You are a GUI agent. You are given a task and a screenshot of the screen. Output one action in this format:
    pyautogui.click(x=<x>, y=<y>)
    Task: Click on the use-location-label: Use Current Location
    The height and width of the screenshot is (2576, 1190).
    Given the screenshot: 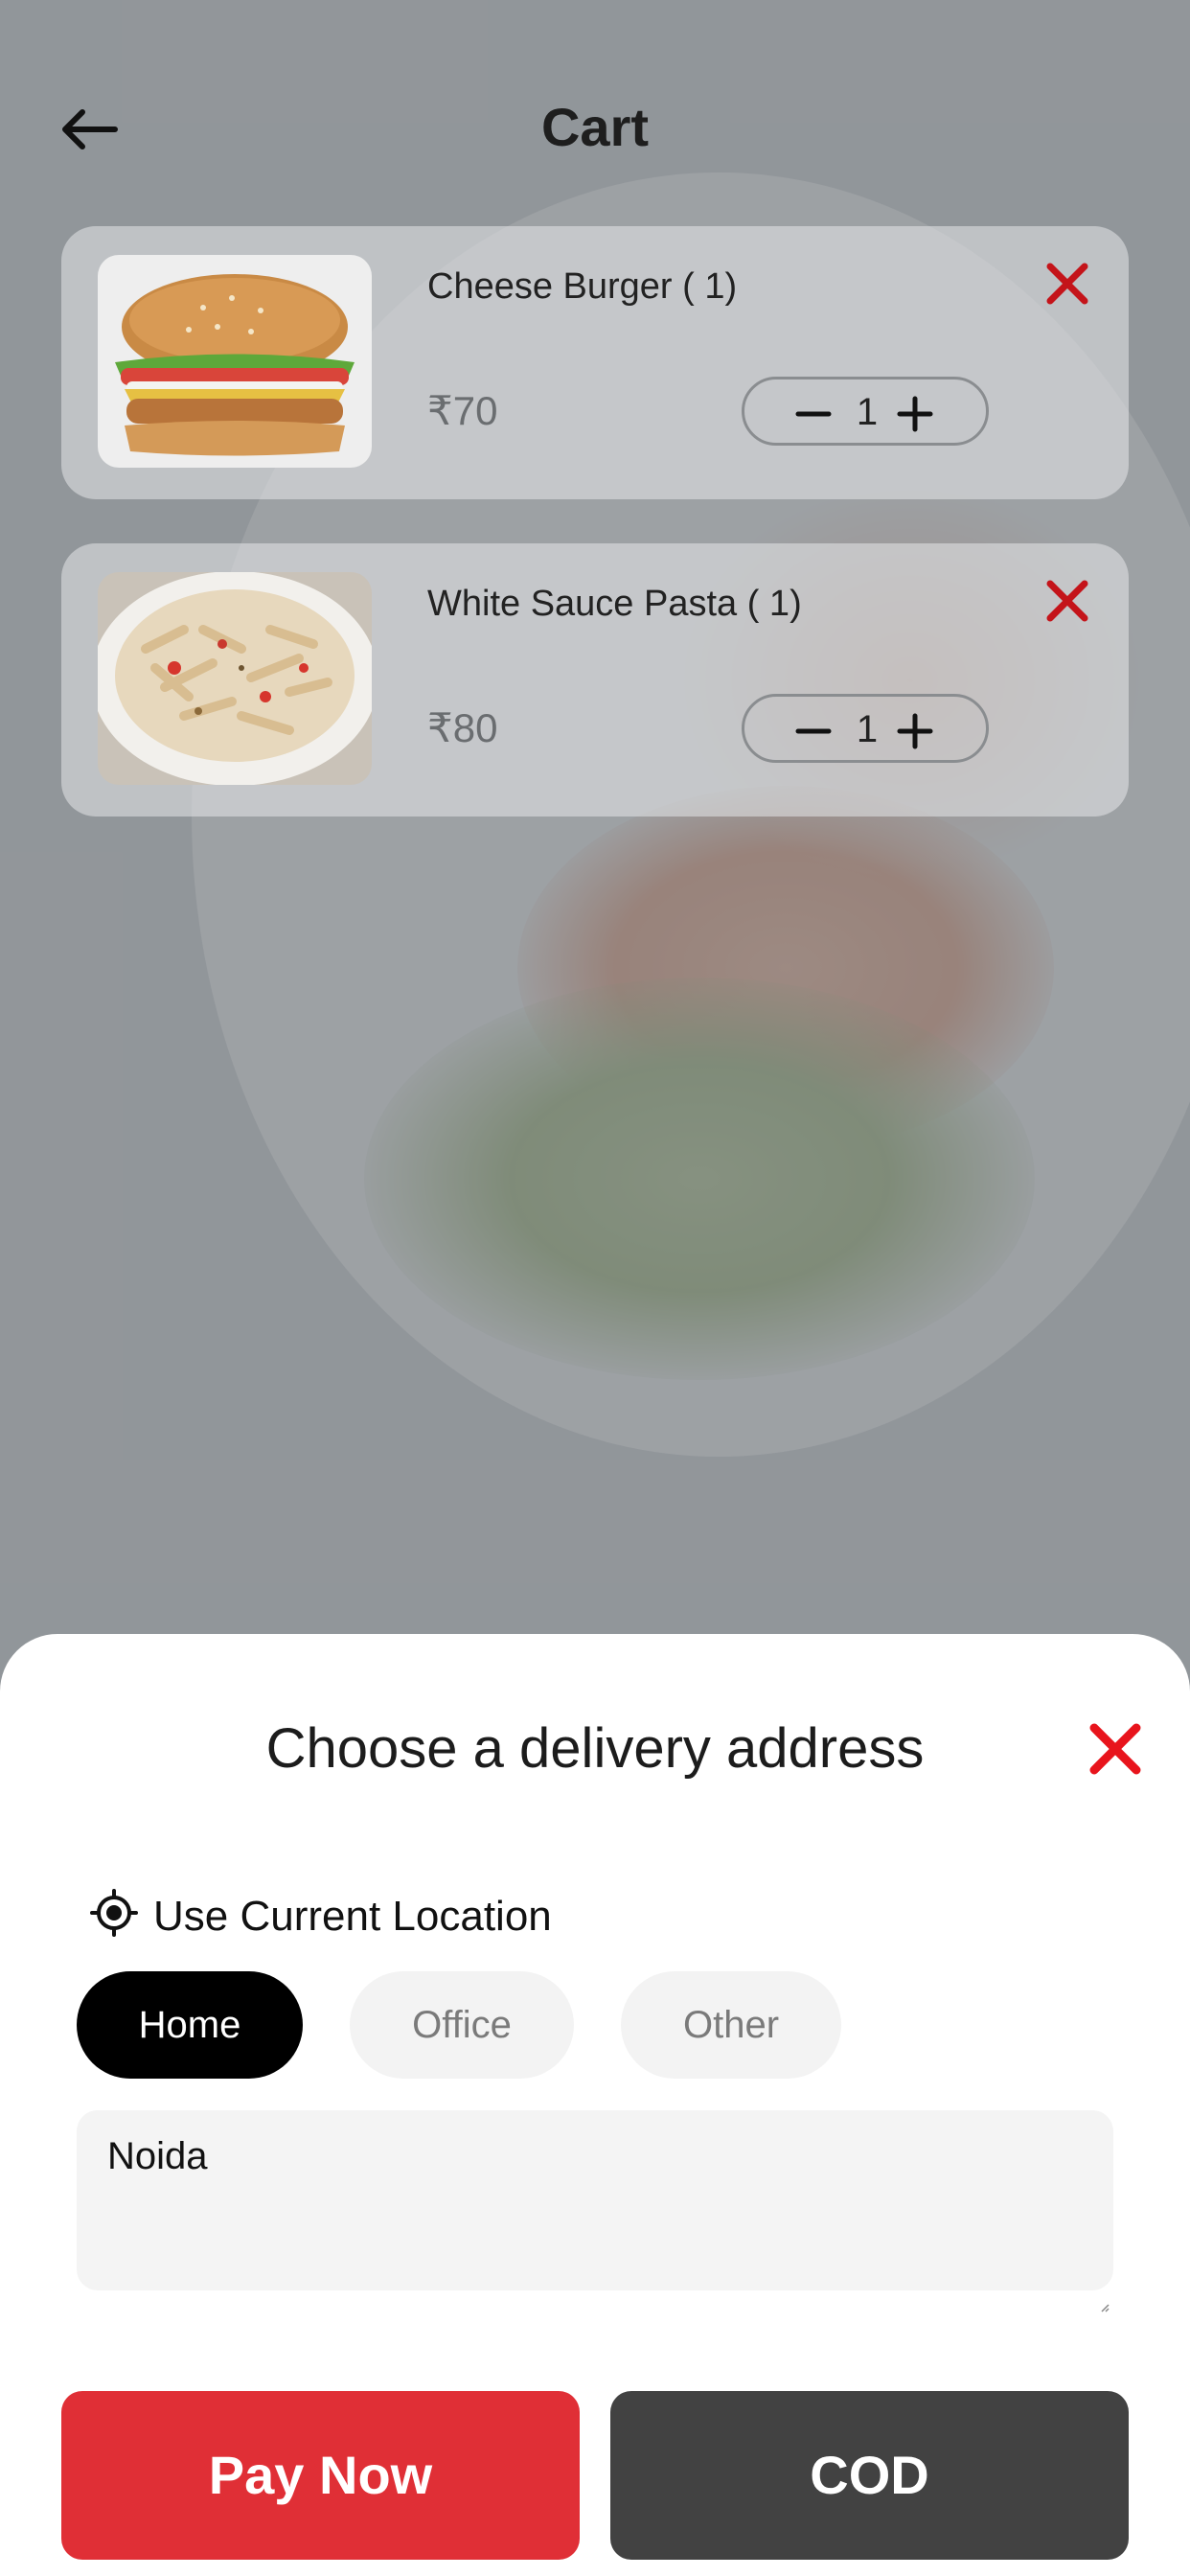 What is the action you would take?
    pyautogui.click(x=352, y=1916)
    